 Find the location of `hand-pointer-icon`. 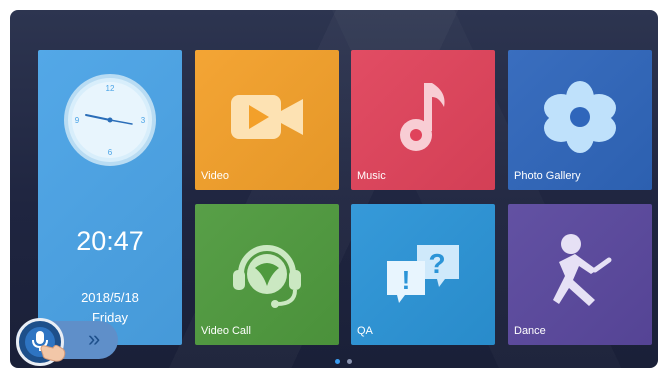

hand-pointer-icon is located at coordinates (53, 353).